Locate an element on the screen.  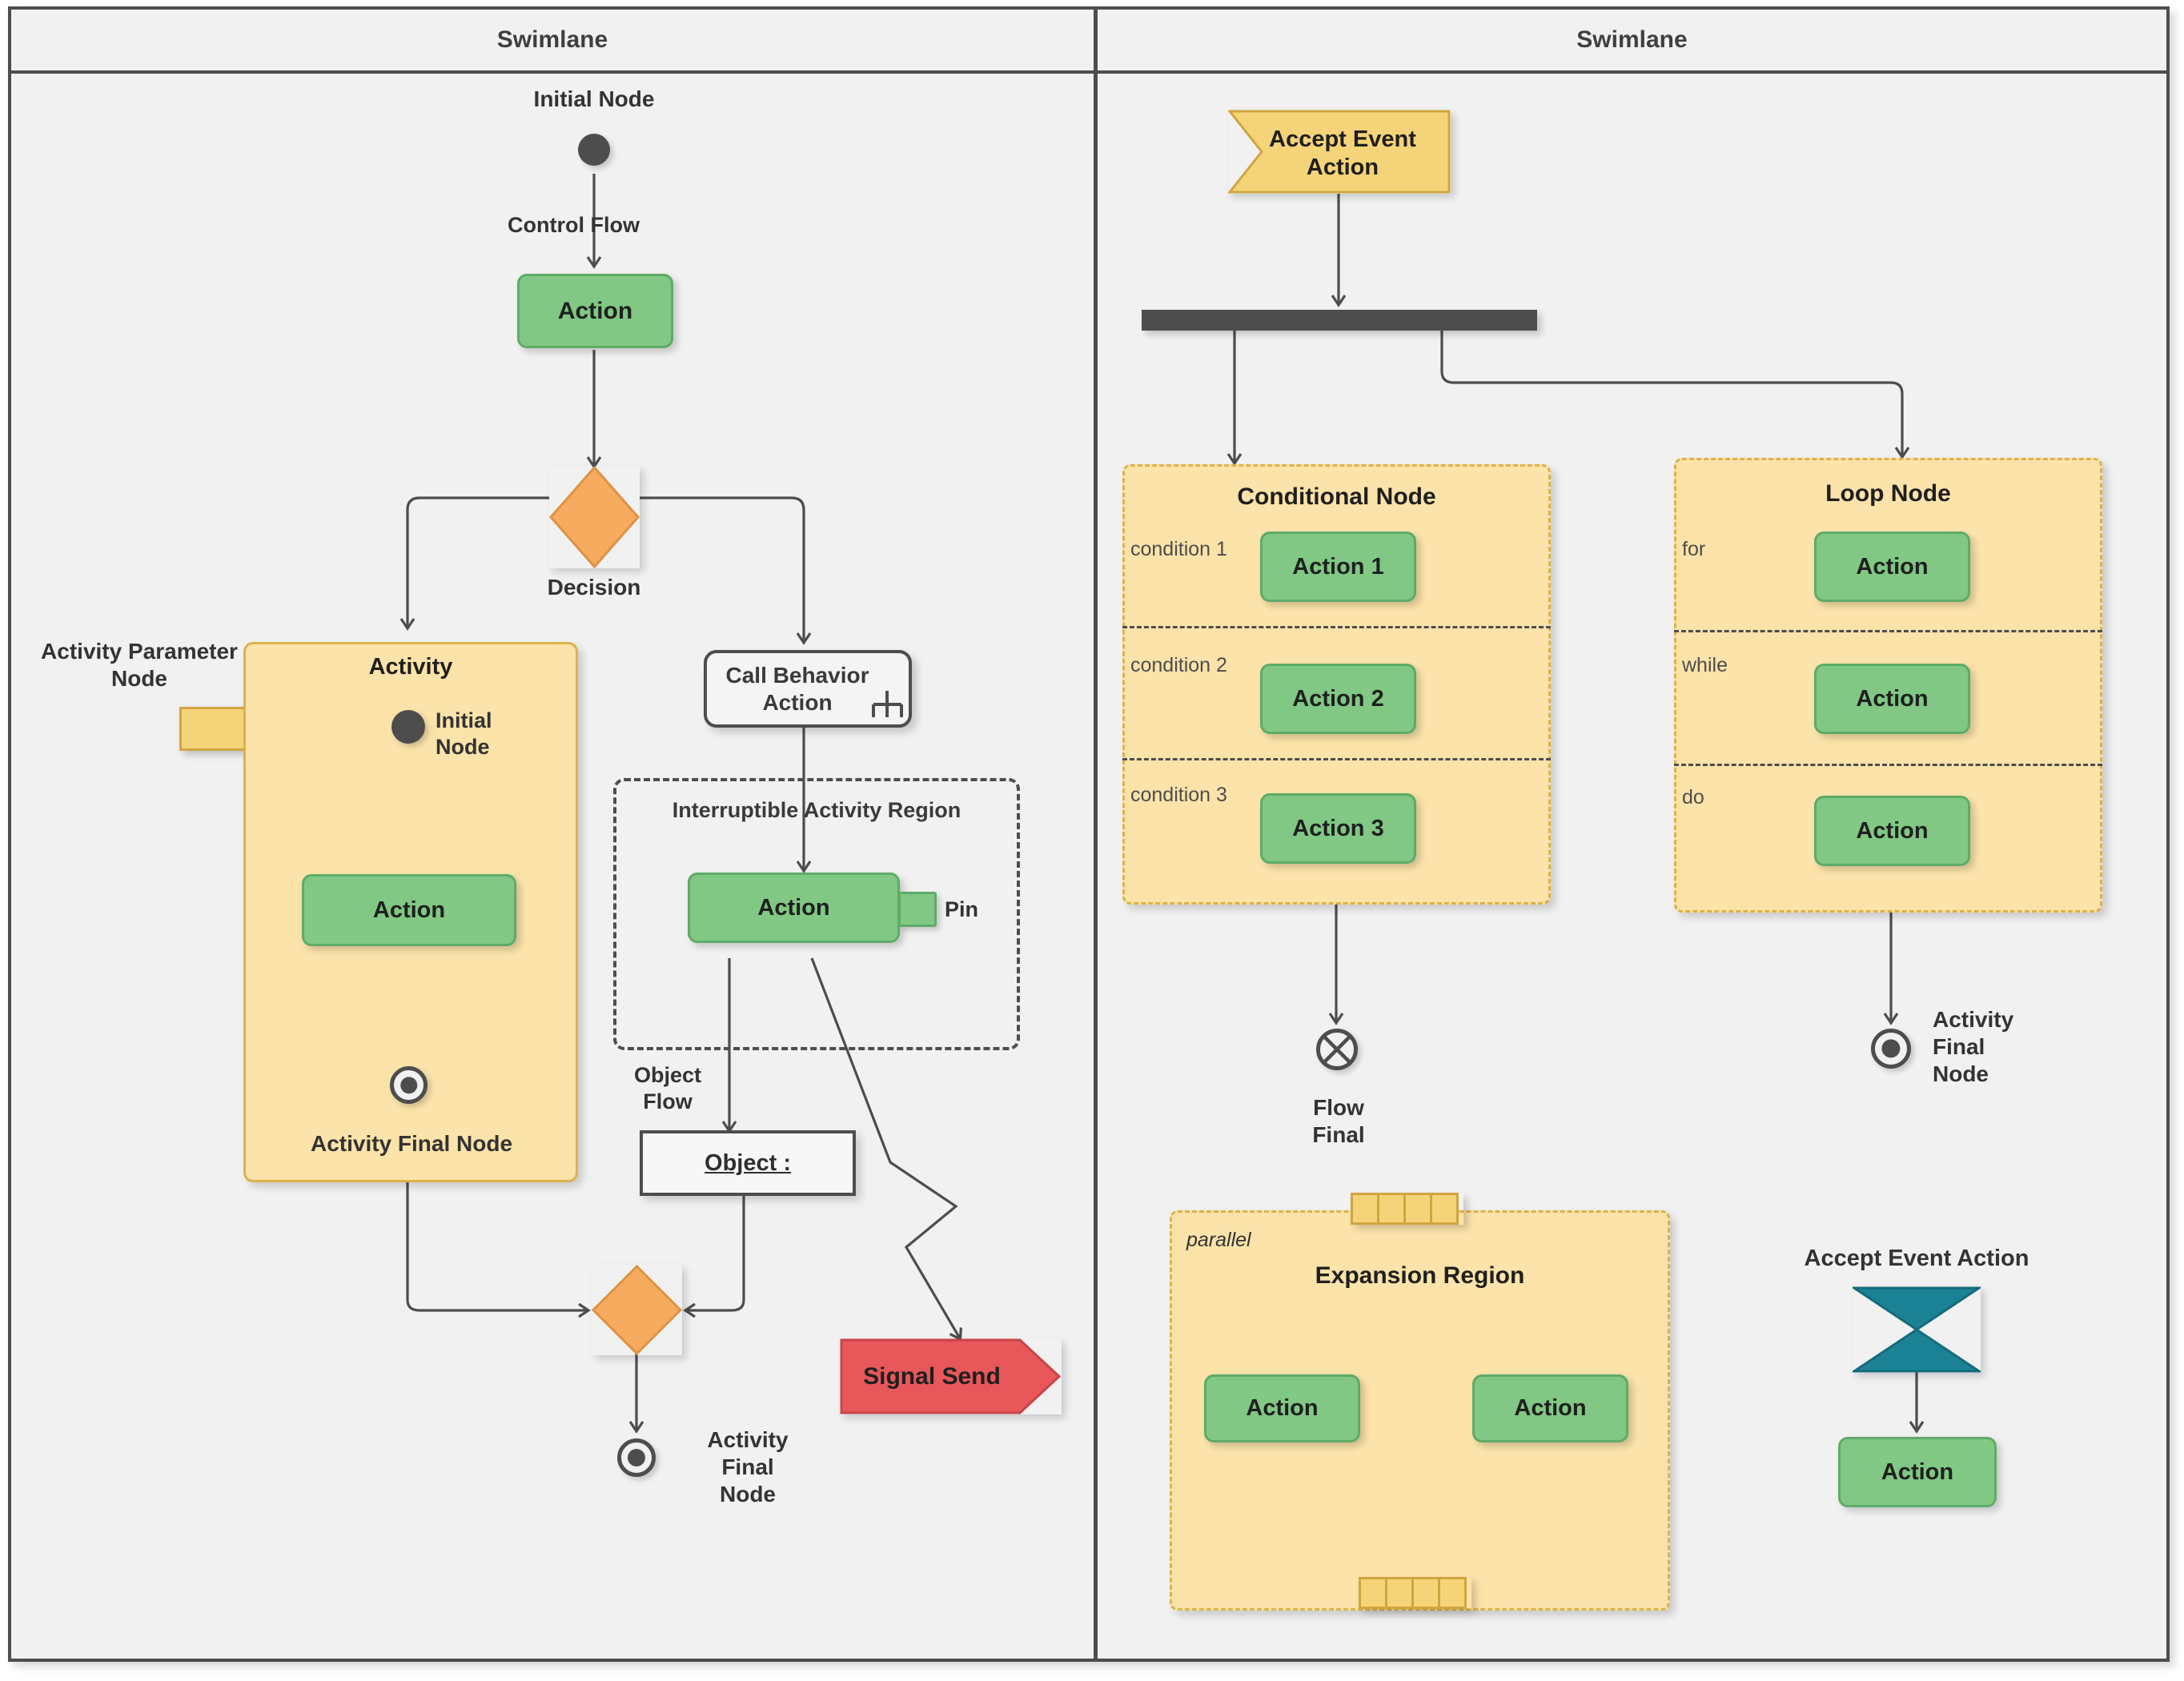
hourglass-icon is located at coordinates (1916, 1329).